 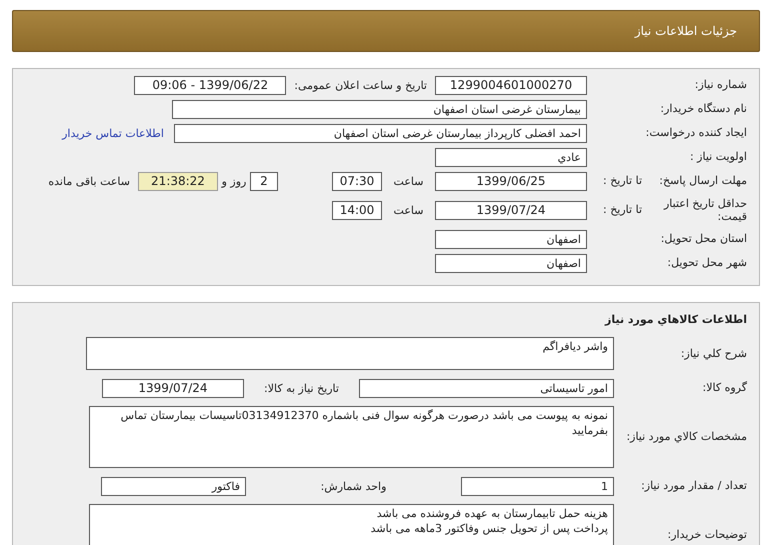 I want to click on field-label: مهلت ارسال پاسخ:, so click(x=702, y=181).